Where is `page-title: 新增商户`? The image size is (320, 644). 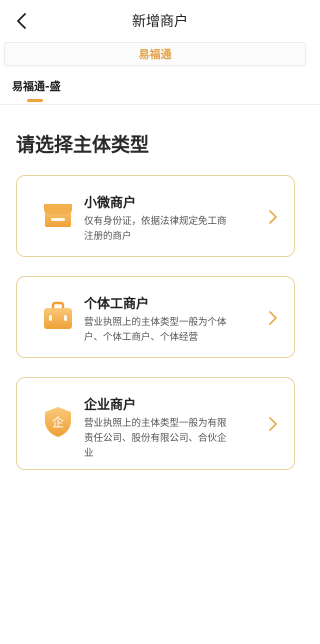
page-title: 新增商户 is located at coordinates (160, 22).